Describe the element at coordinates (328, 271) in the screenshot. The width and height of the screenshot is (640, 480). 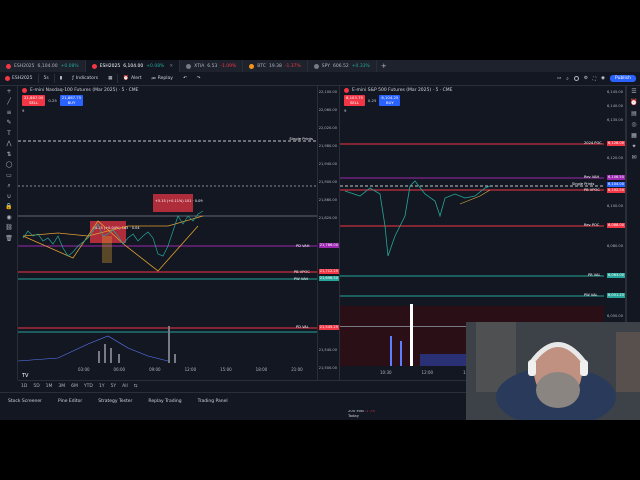
I see `price-tag: 21,712.25` at that location.